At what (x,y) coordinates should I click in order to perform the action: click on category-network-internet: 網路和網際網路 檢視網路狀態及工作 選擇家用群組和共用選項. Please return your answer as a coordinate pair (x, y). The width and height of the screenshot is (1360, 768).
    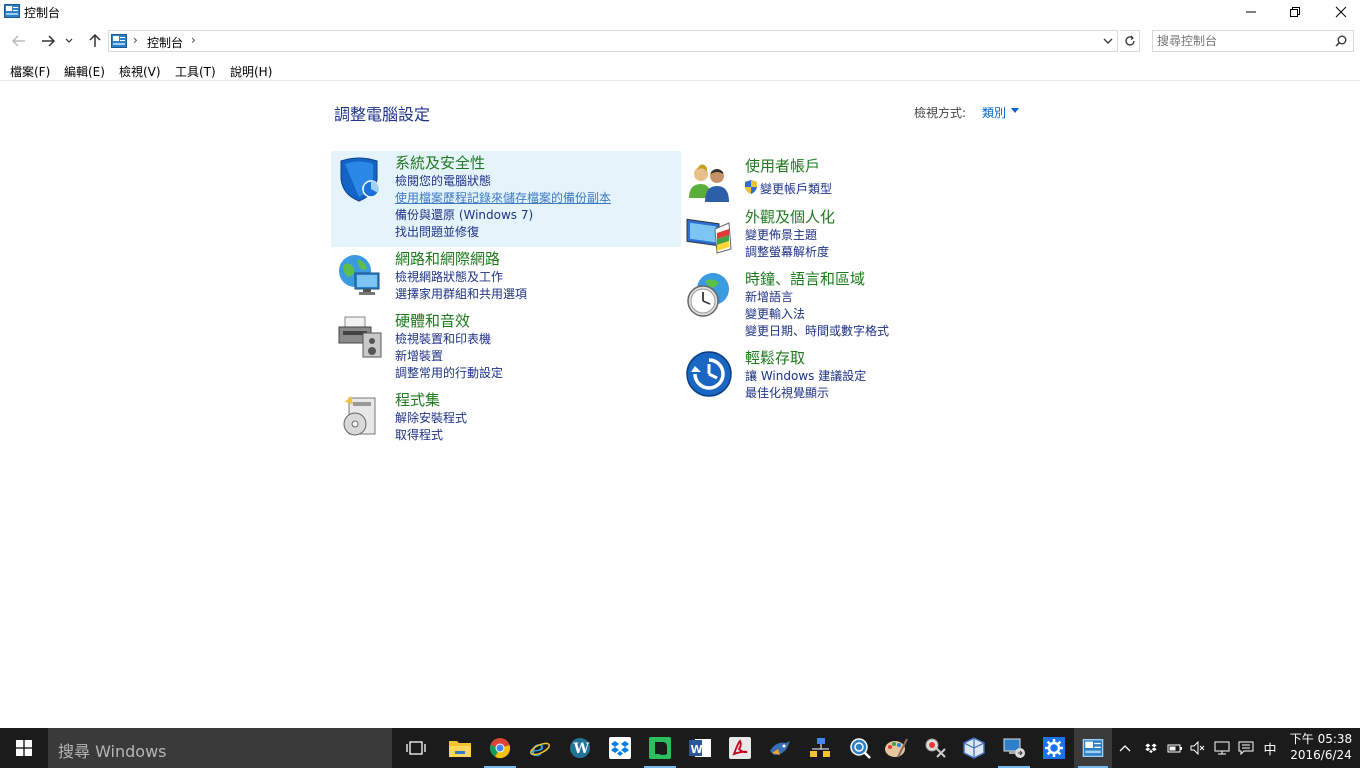
    Looking at the image, I should click on (506, 276).